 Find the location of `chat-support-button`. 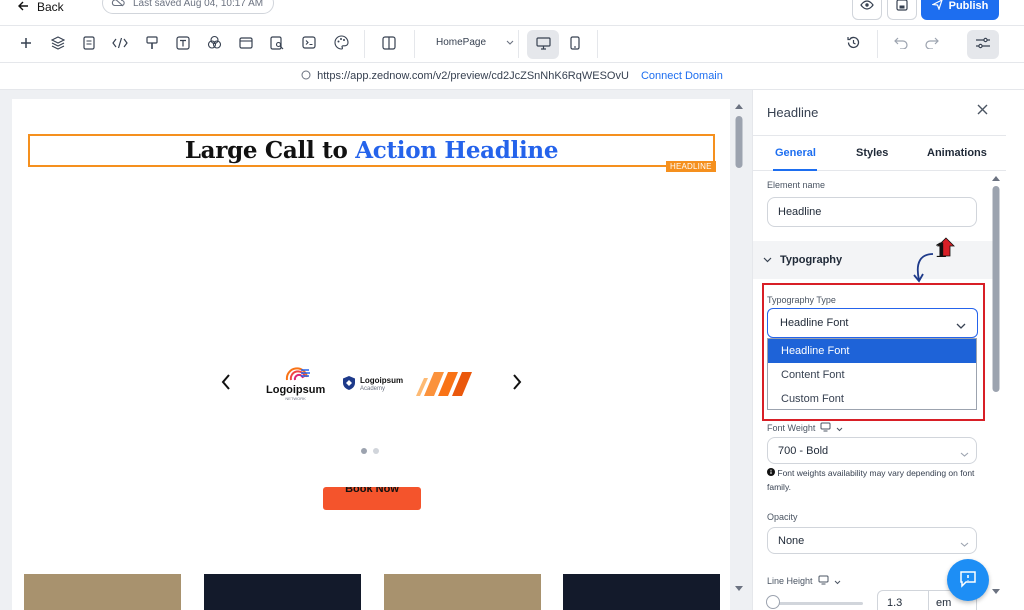

chat-support-button is located at coordinates (968, 580).